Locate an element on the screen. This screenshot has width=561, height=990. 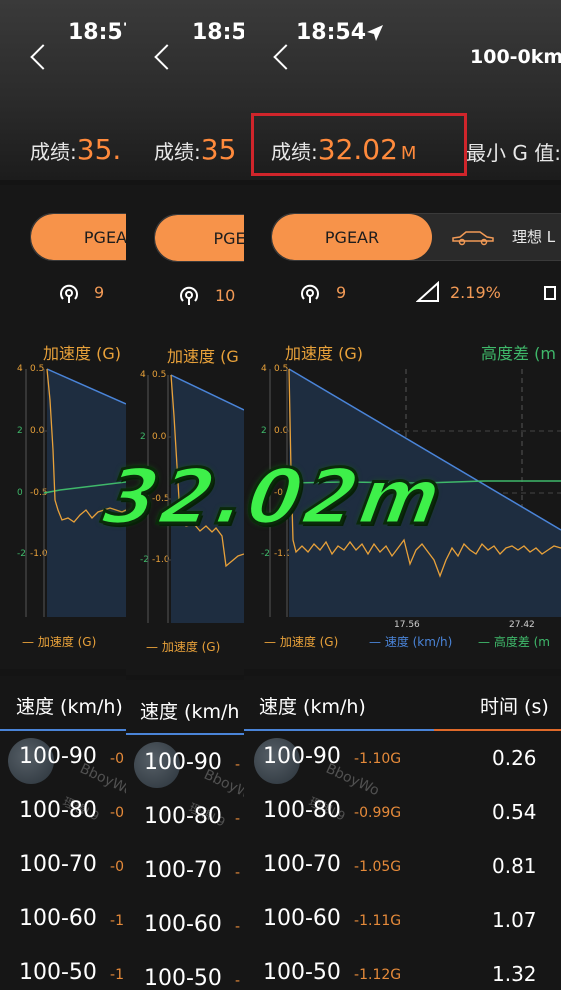
status-time: 18:5 is located at coordinates (218, 32).